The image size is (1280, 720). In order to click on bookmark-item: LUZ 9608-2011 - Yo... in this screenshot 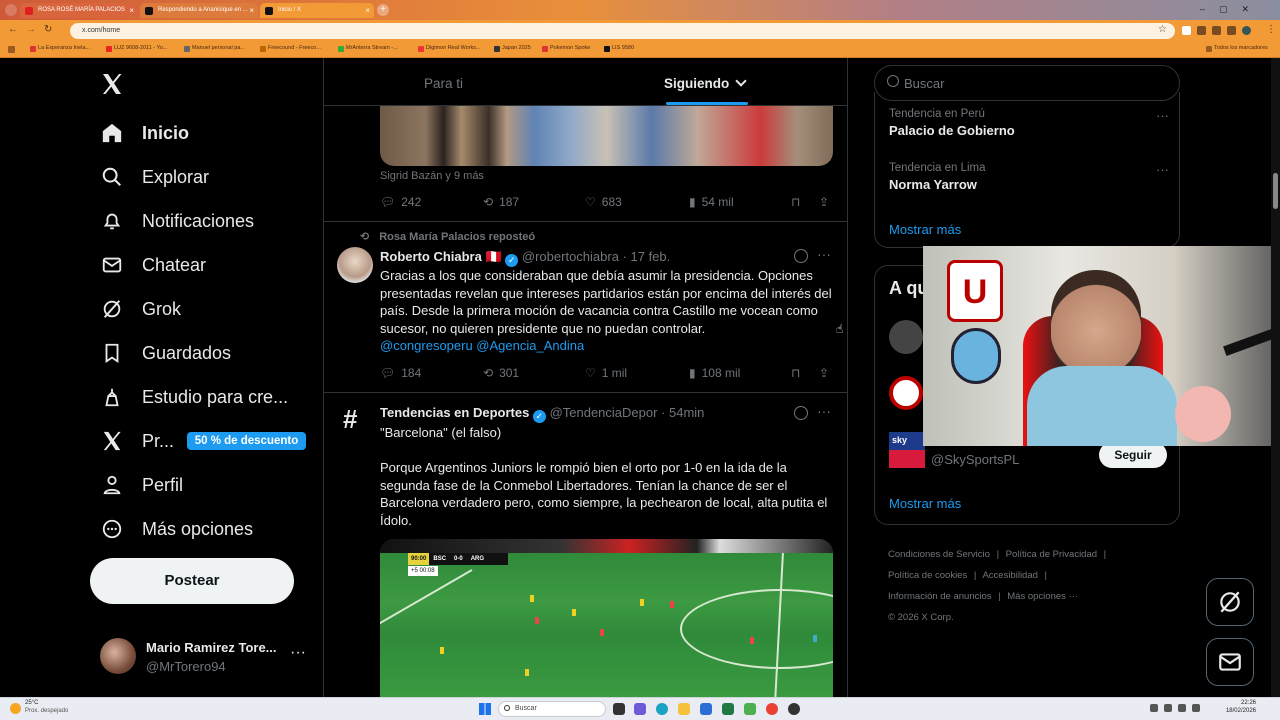, I will do `click(136, 48)`.